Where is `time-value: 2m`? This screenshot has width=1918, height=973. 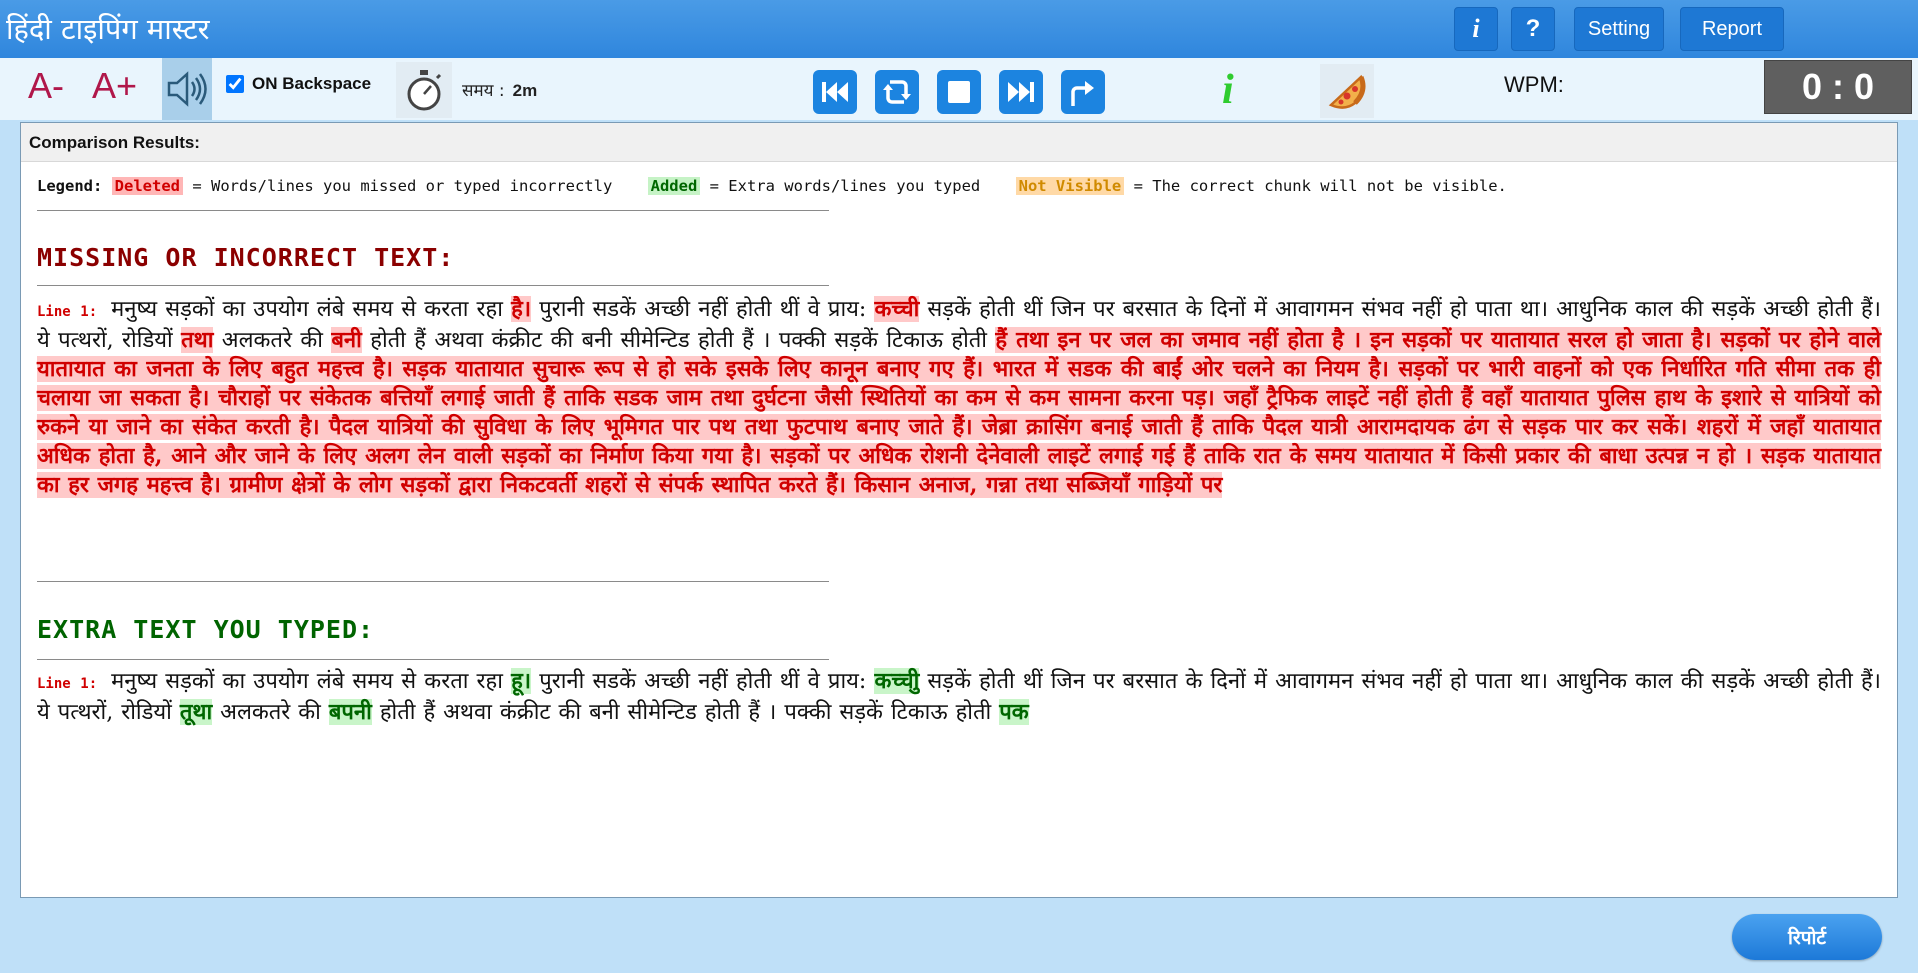
time-value: 2m is located at coordinates (525, 90).